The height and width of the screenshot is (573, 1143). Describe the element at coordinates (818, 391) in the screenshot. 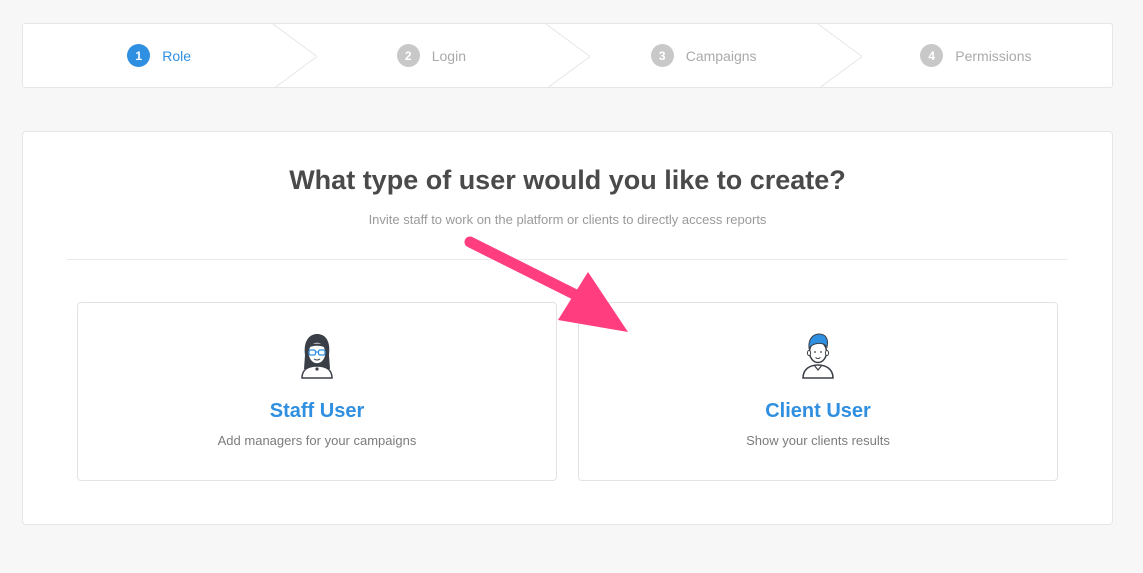

I see `client-user-option: Client User Show your clients results` at that location.